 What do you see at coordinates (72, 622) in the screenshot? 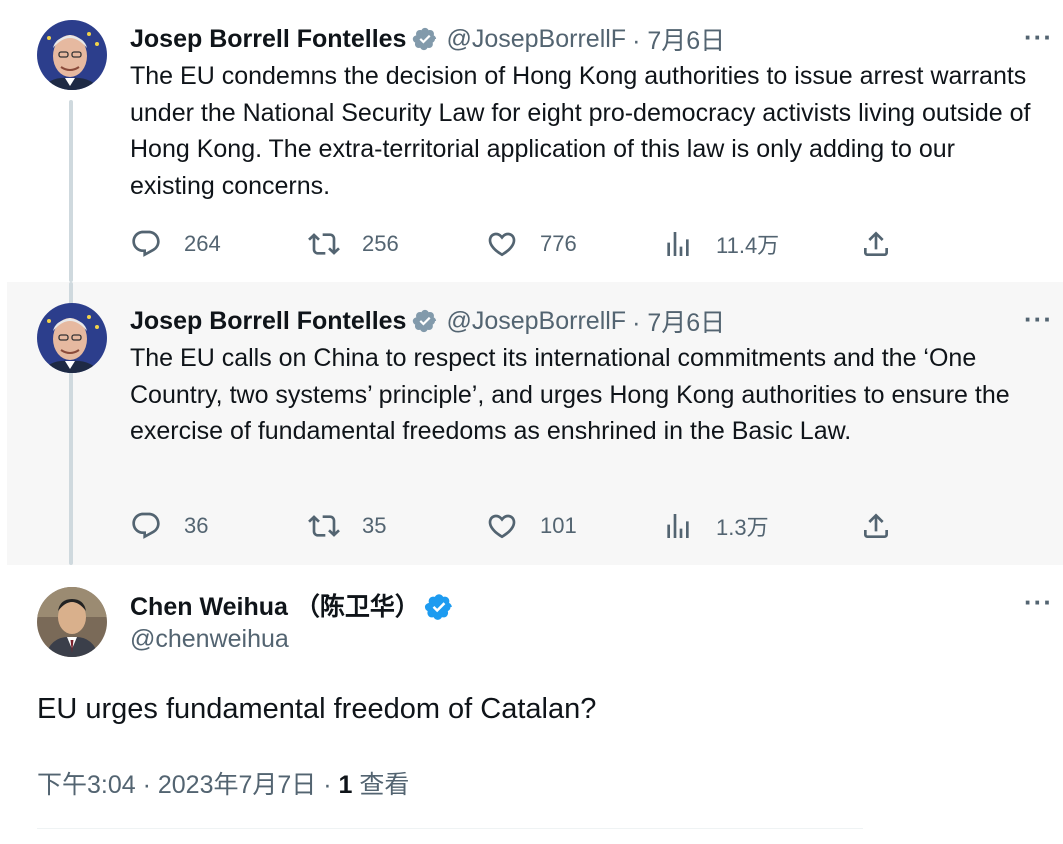
I see `avatar-chenweihua` at bounding box center [72, 622].